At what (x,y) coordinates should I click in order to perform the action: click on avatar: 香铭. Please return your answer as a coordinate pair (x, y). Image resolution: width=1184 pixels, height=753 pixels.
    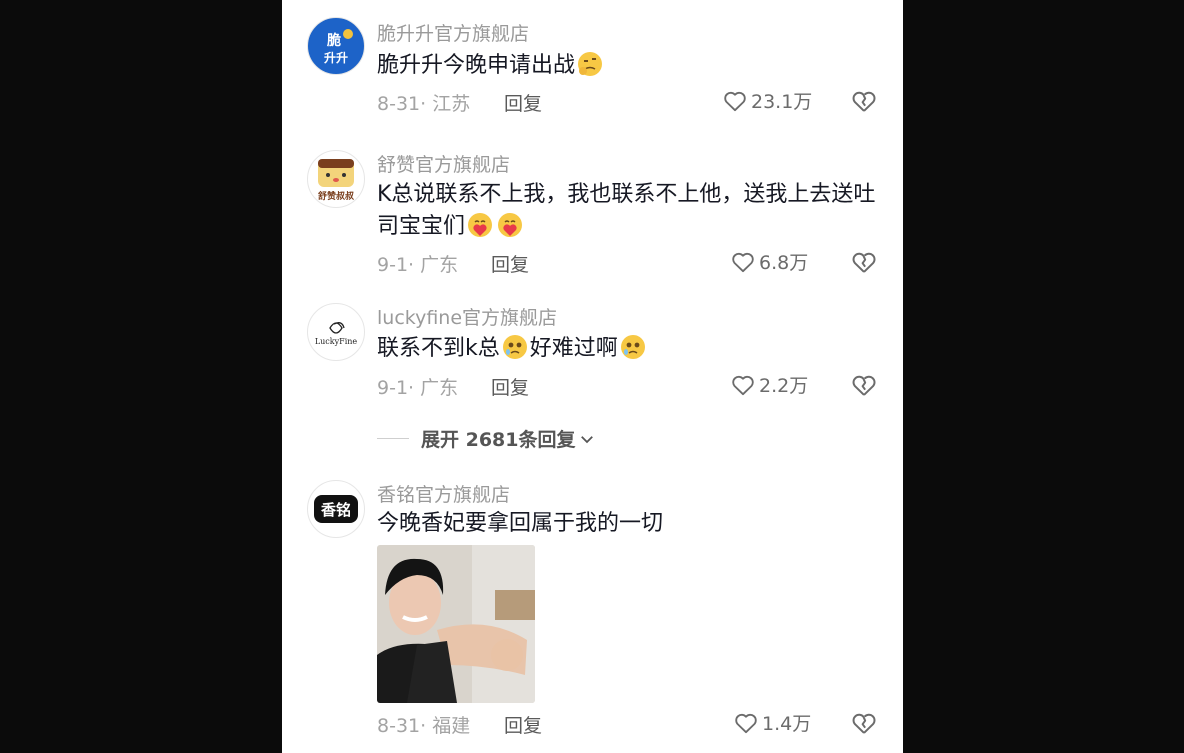
    Looking at the image, I should click on (336, 509).